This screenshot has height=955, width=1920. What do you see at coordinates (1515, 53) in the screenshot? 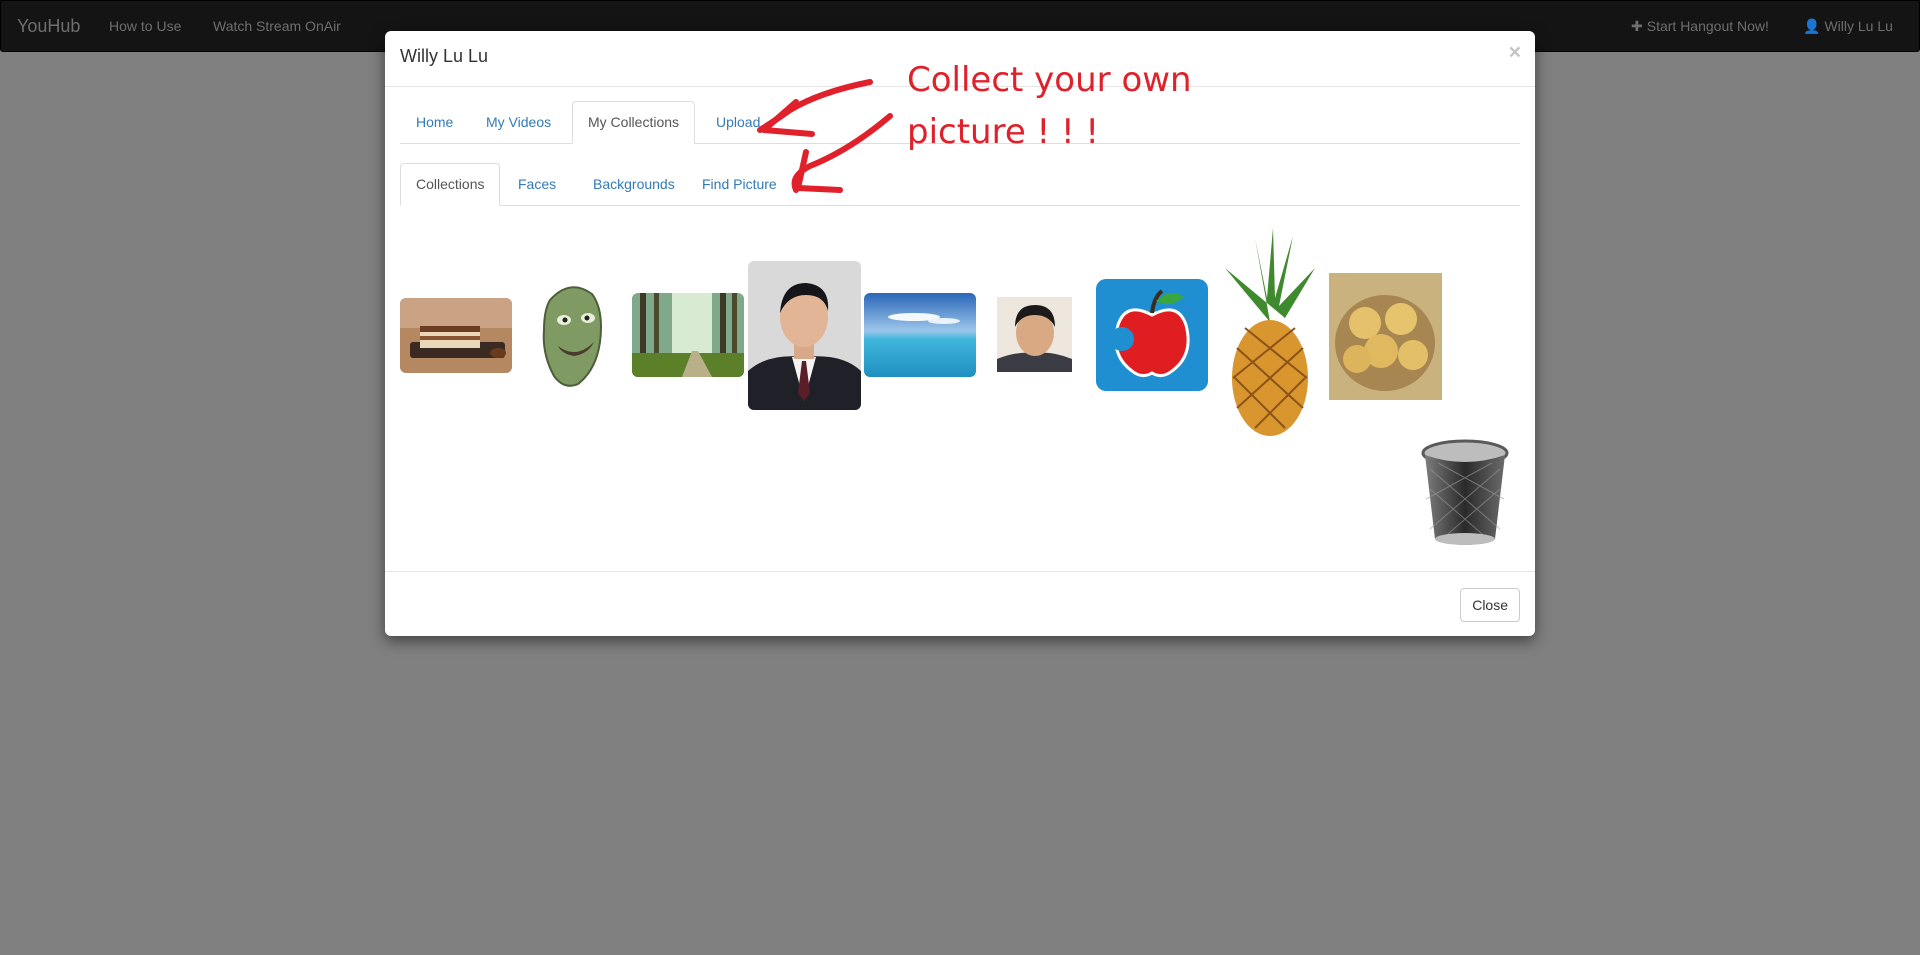
I see `close-icon: ×` at bounding box center [1515, 53].